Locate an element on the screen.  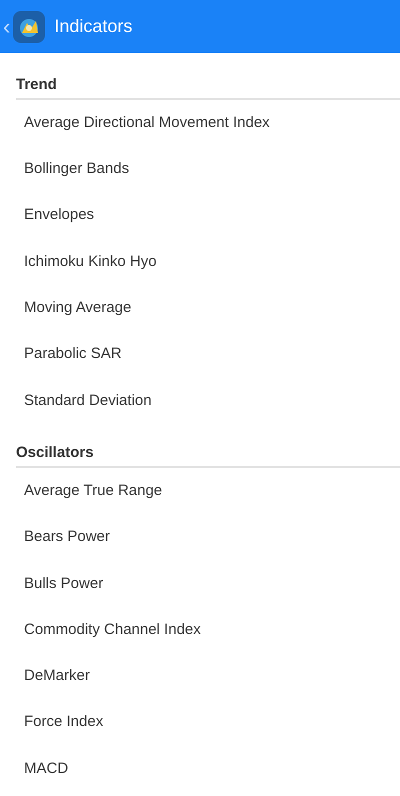
indicator-item: Bulls Power is located at coordinates (200, 583).